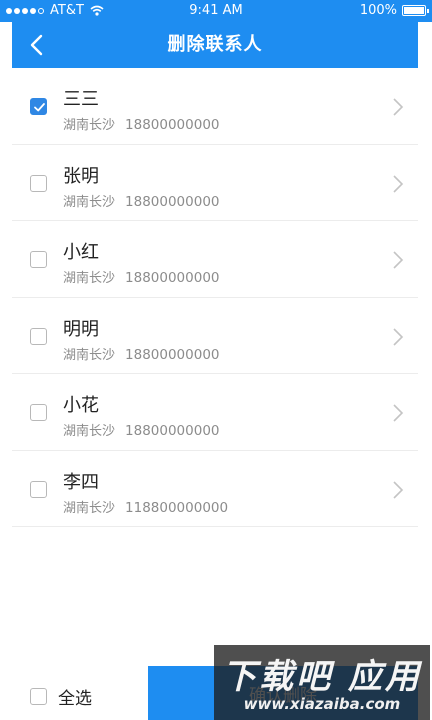 The width and height of the screenshot is (432, 720). What do you see at coordinates (81, 176) in the screenshot?
I see `contact-name: 张明` at bounding box center [81, 176].